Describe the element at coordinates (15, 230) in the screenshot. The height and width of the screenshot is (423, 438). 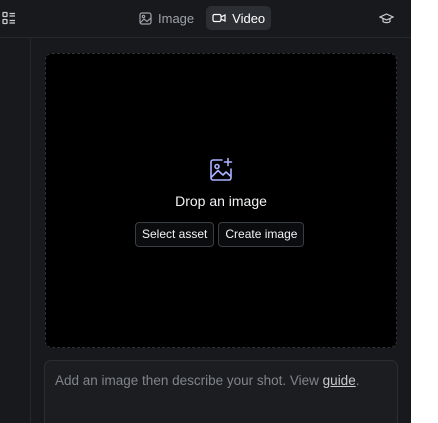
I see `left-rail` at that location.